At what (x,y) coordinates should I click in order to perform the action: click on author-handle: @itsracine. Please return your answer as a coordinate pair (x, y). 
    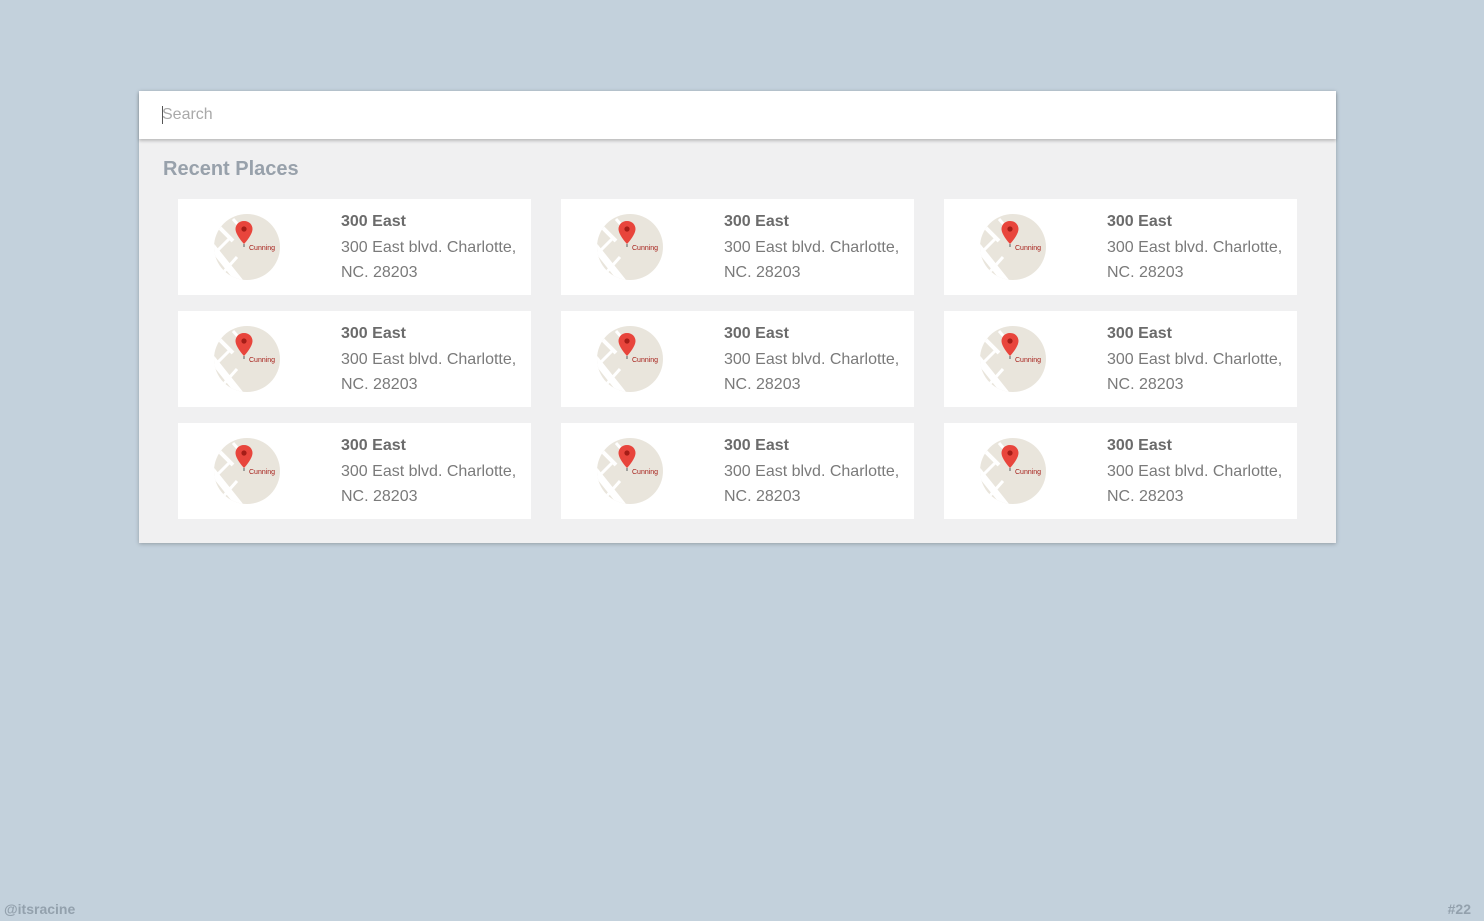
    Looking at the image, I should click on (40, 909).